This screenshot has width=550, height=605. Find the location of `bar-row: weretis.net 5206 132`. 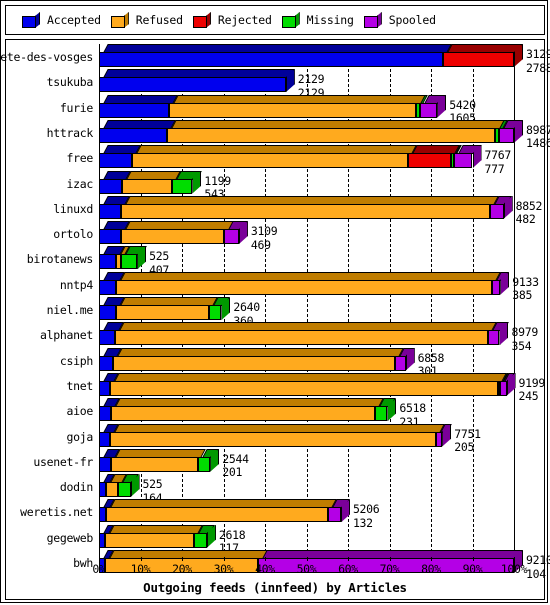

bar-row: weretis.net 5206 132 is located at coordinates (267, 513).